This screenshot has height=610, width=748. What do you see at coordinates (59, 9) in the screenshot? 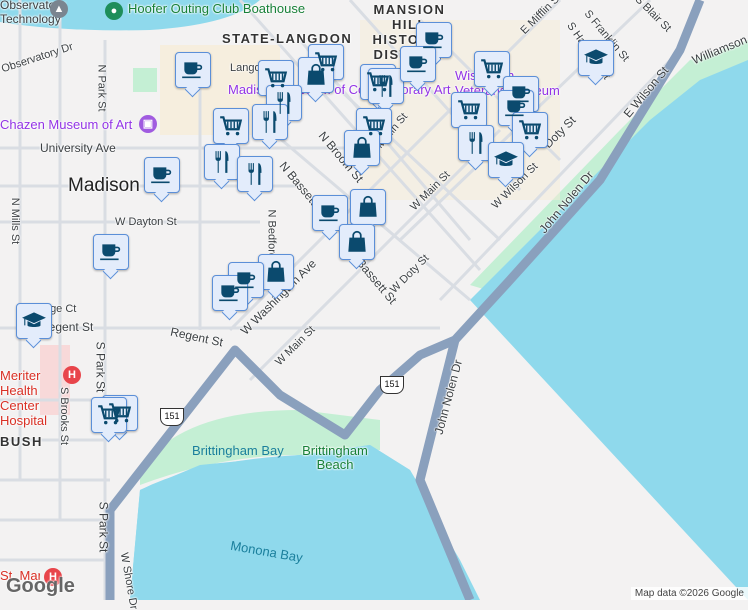
I see `school-pin-icon: ▲` at bounding box center [59, 9].